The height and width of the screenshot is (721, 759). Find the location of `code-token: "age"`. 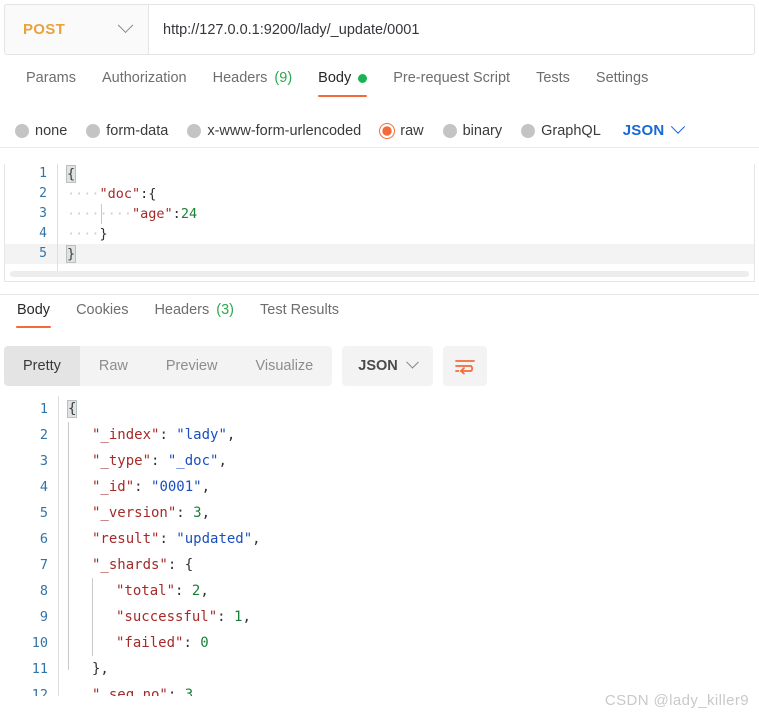

code-token: "age" is located at coordinates (152, 214).